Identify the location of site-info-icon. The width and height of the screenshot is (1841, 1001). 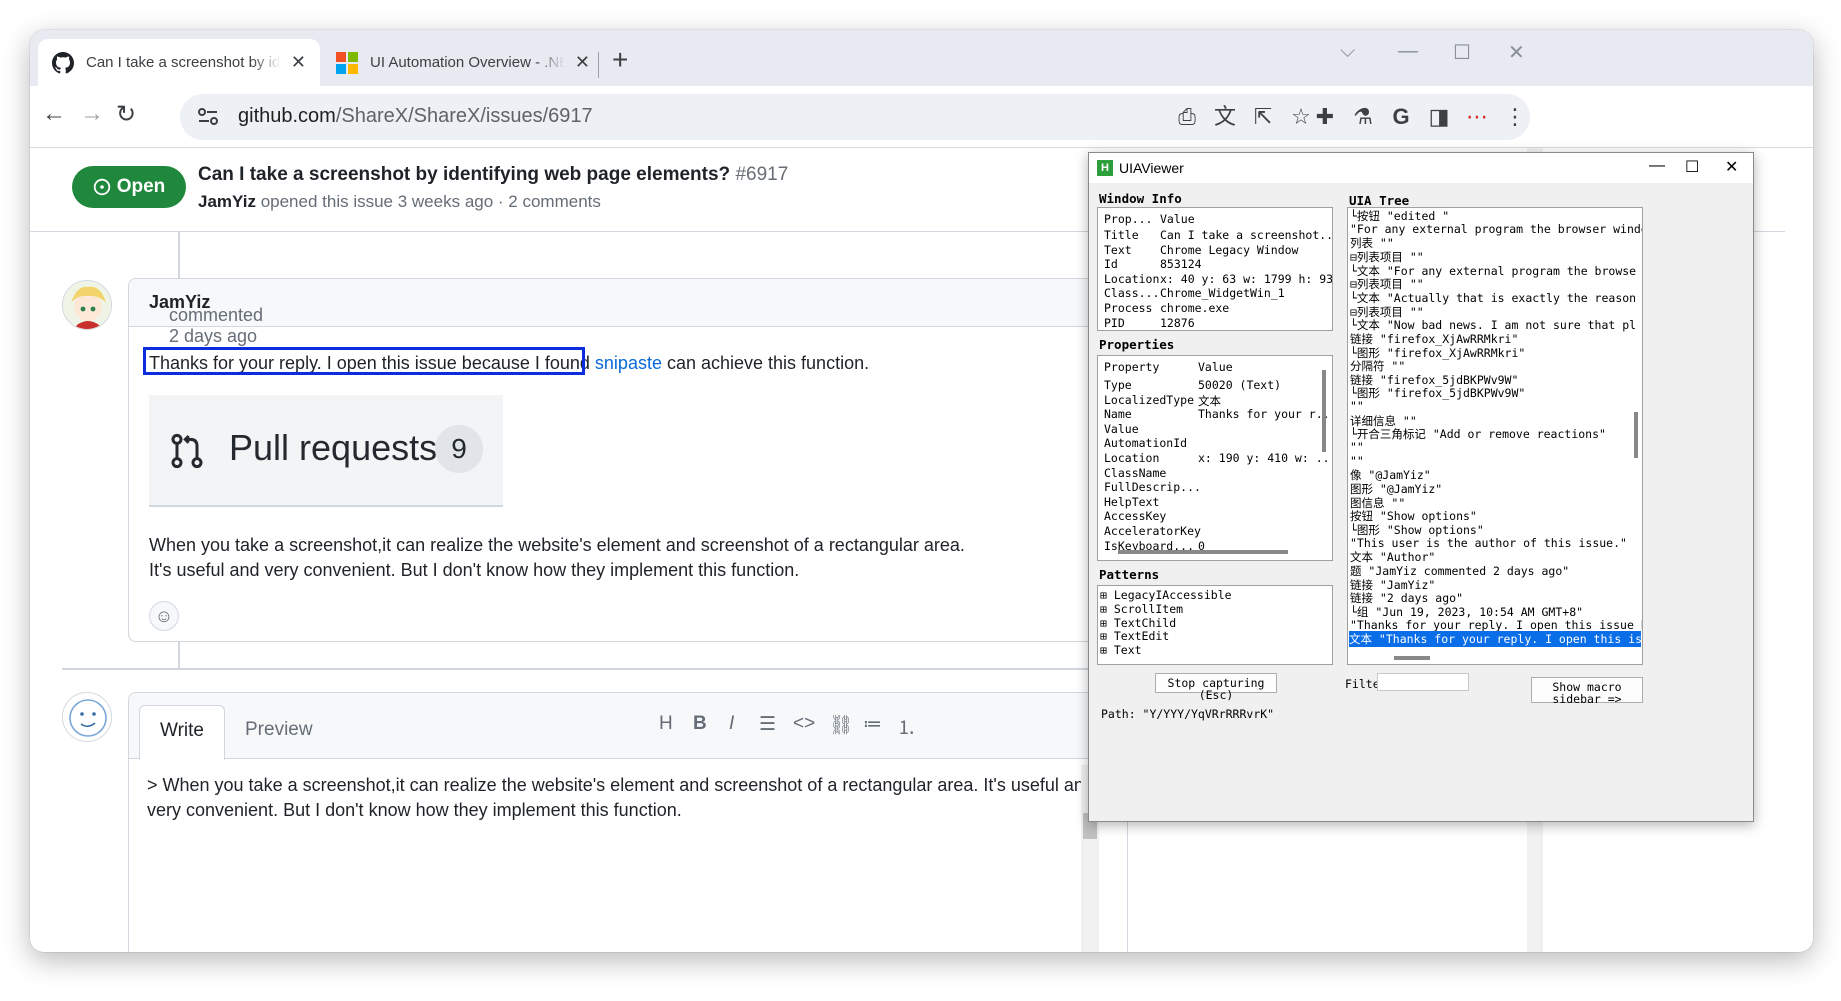
(208, 117).